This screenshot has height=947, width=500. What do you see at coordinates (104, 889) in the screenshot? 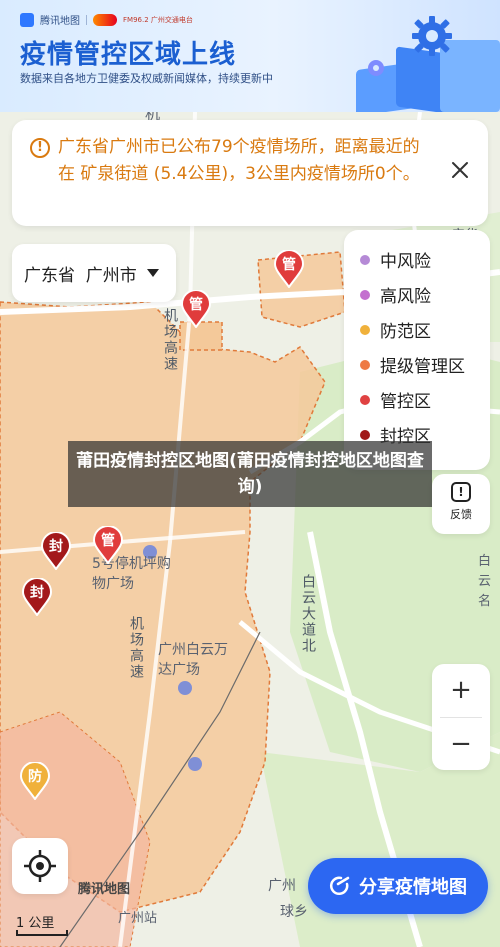
I see `map-attribution: 腾讯地图` at bounding box center [104, 889].